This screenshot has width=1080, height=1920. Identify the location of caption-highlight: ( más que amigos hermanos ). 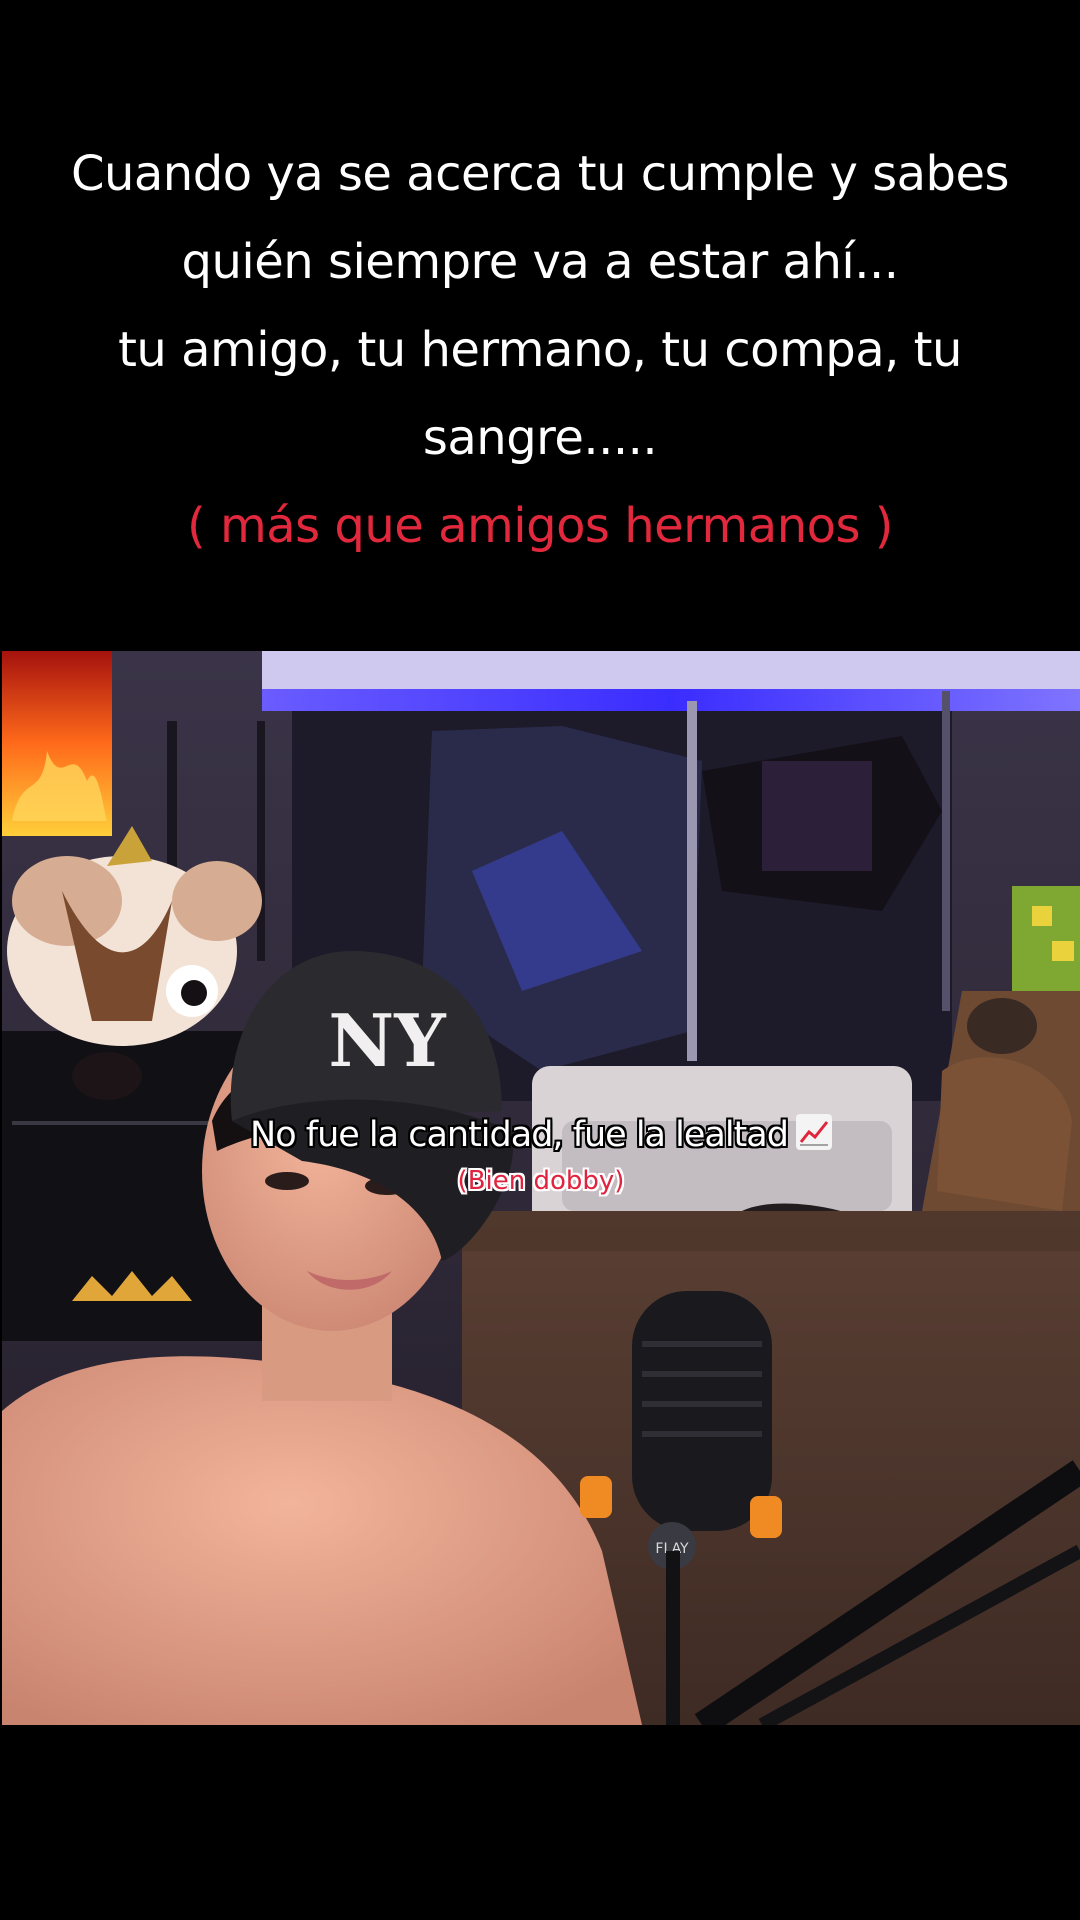
(540, 526).